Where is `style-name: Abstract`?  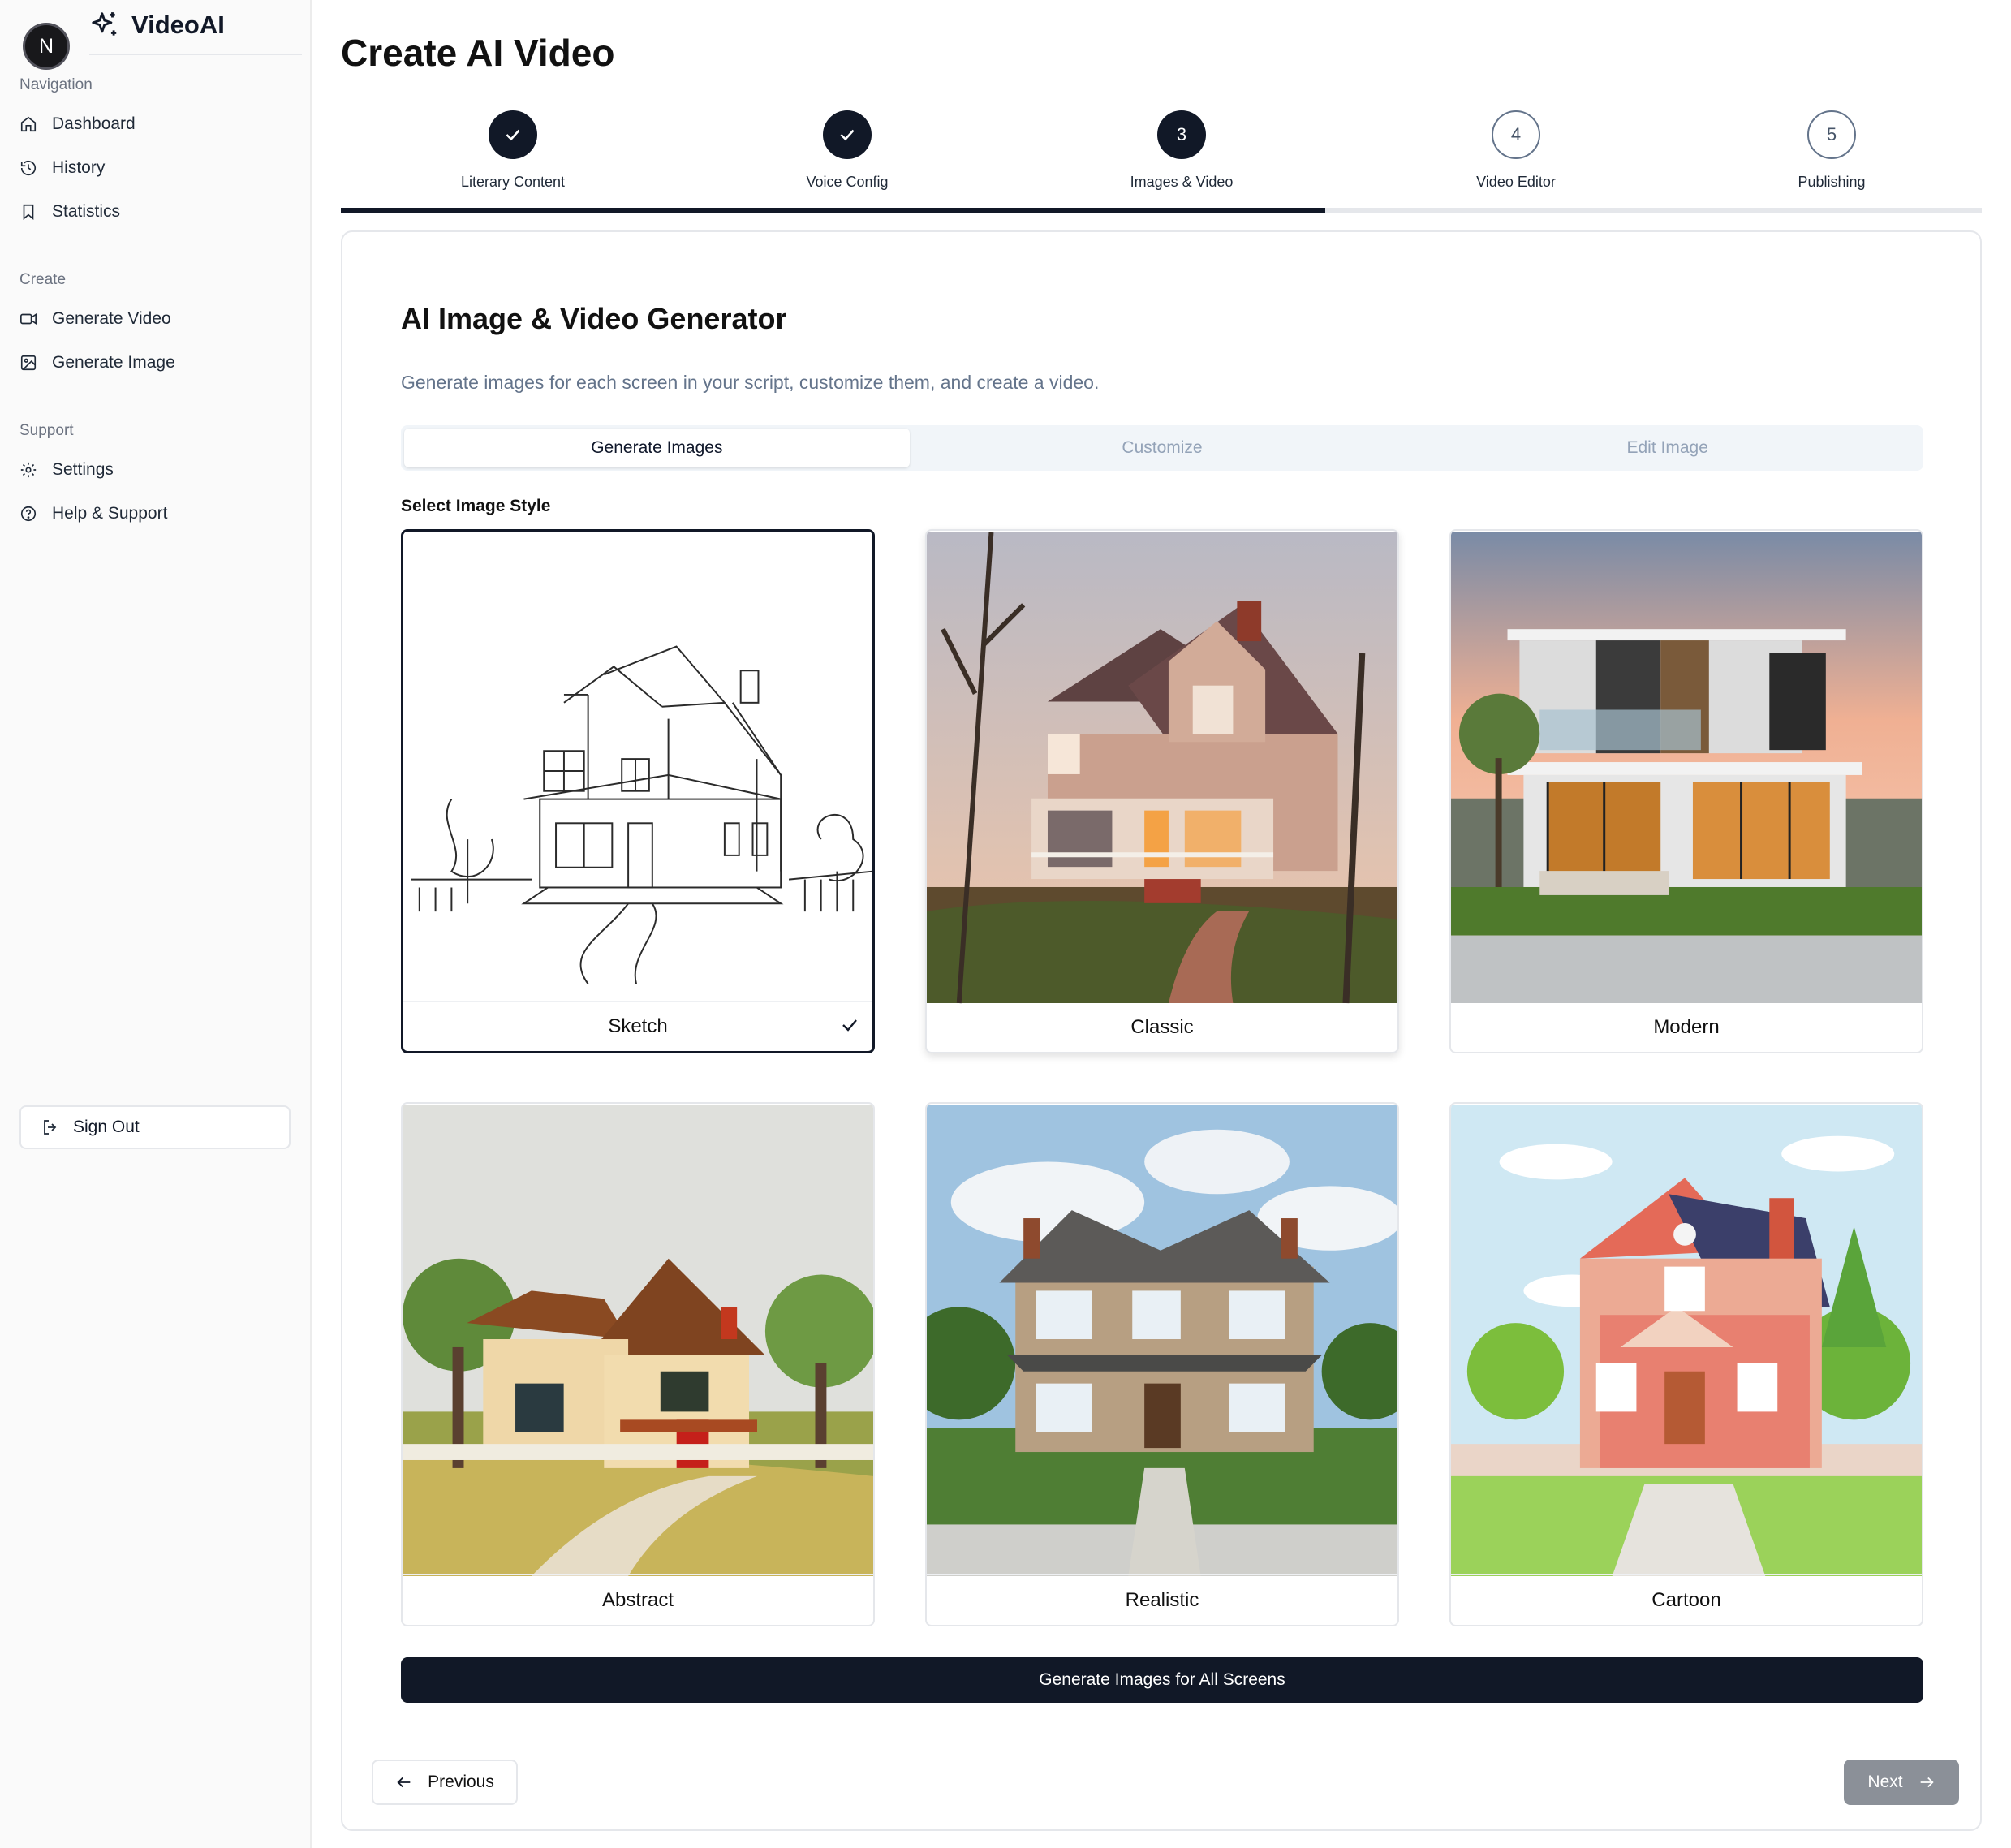
style-name: Abstract is located at coordinates (638, 1599).